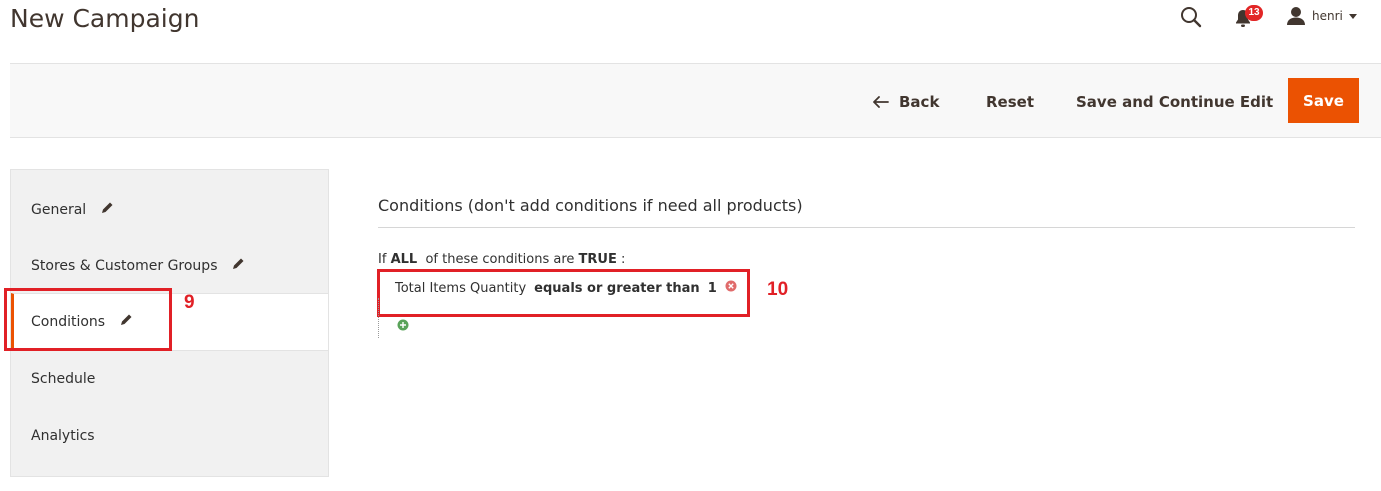 Image resolution: width=1381 pixels, height=491 pixels. What do you see at coordinates (1327, 16) in the screenshot?
I see `user-name: henri` at bounding box center [1327, 16].